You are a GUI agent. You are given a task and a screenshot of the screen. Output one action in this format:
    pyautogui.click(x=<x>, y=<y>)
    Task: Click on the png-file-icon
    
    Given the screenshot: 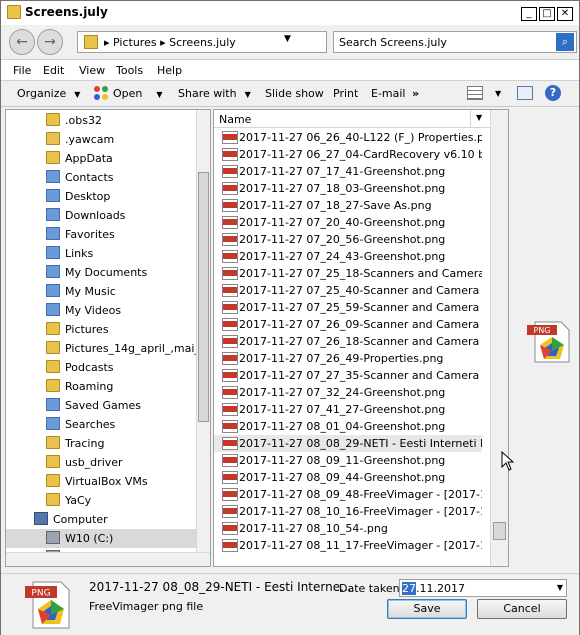 What is the action you would take?
    pyautogui.click(x=230, y=256)
    